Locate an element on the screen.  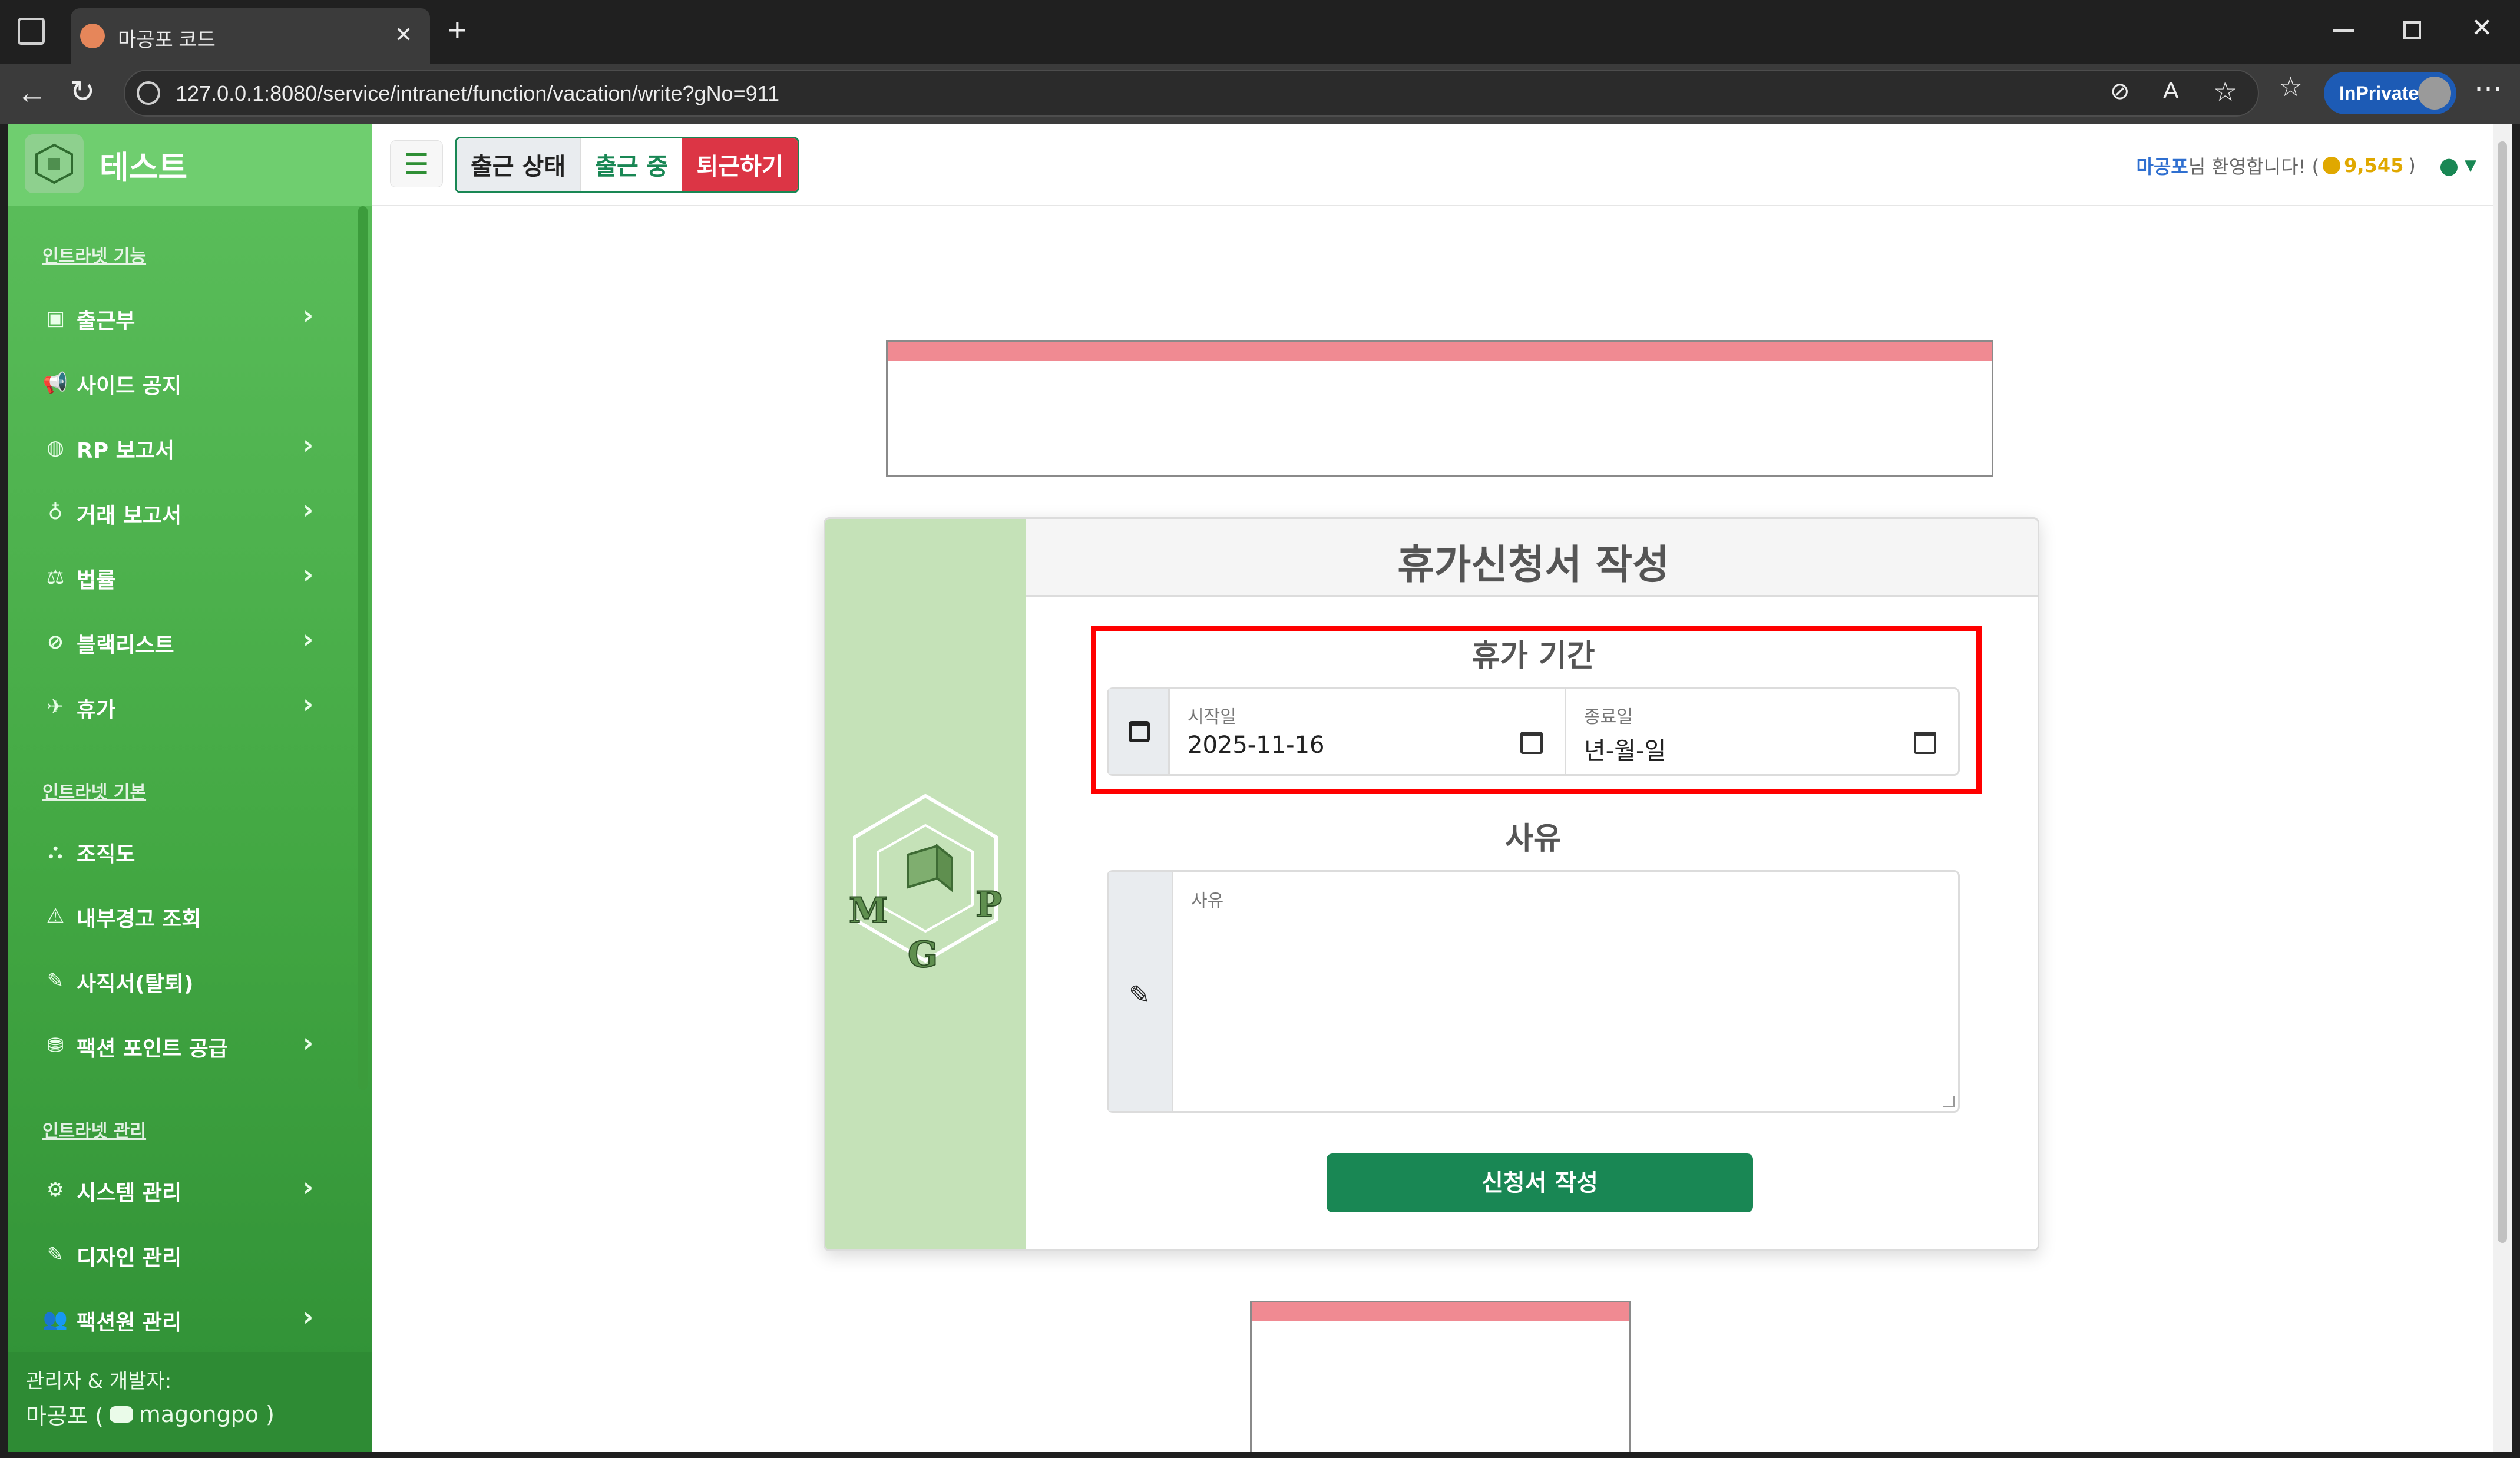
sidebar-item-system-admin: ⚙ 시스템 관리 › is located at coordinates (185, 1190).